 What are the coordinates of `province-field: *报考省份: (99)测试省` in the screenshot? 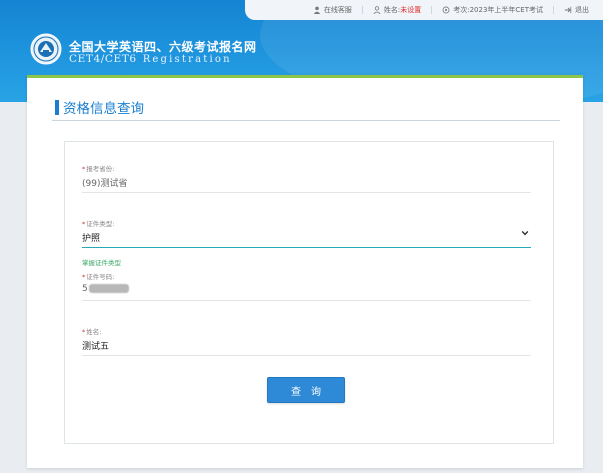 It's located at (306, 178).